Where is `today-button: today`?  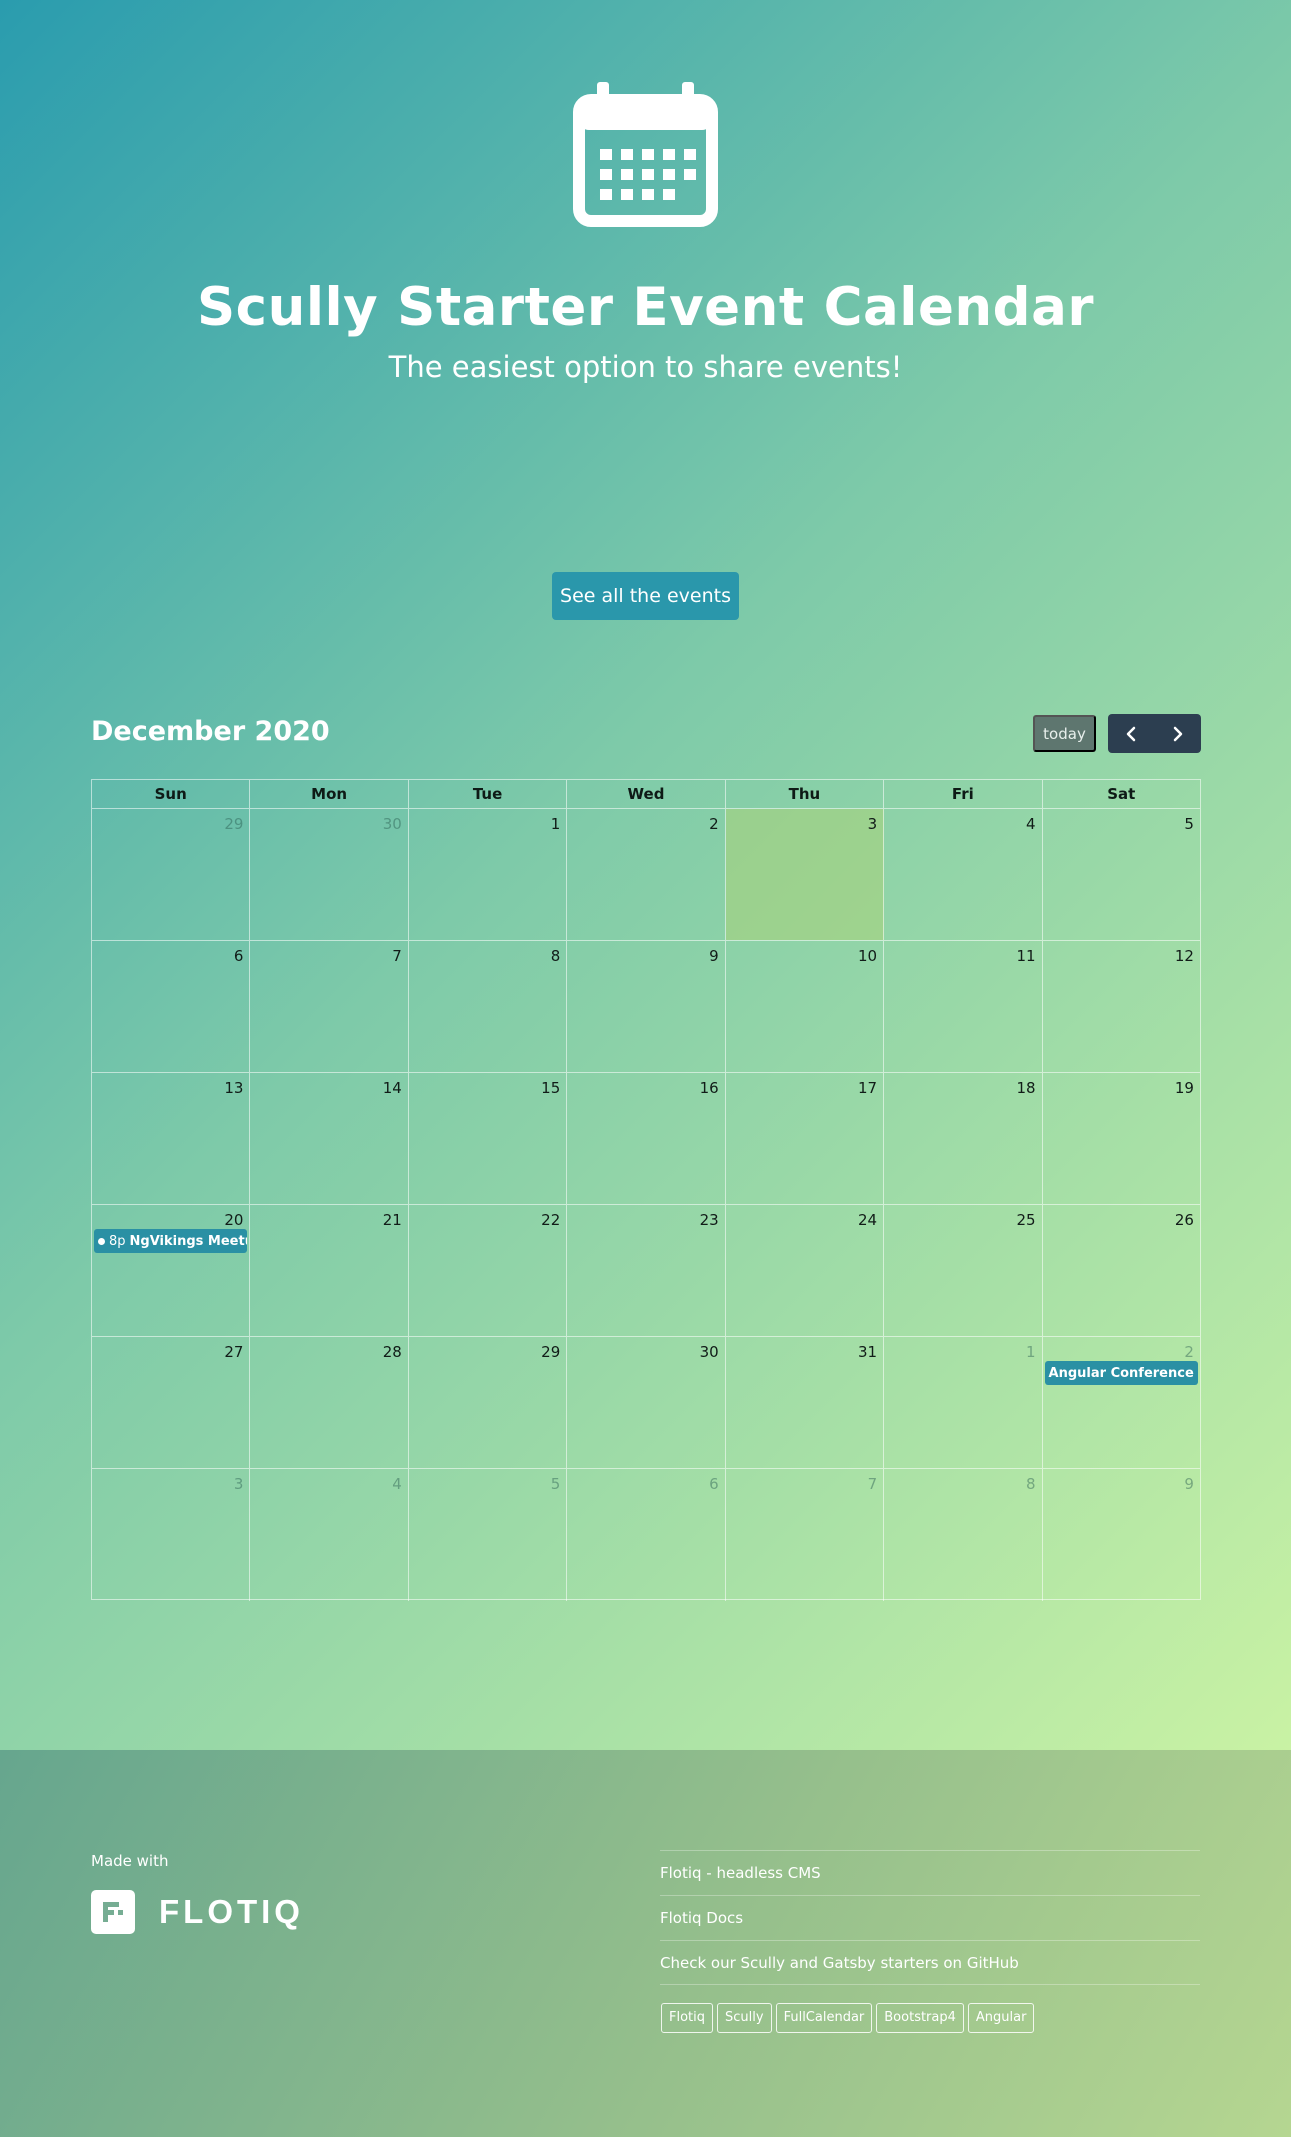
today-button: today is located at coordinates (1064, 733).